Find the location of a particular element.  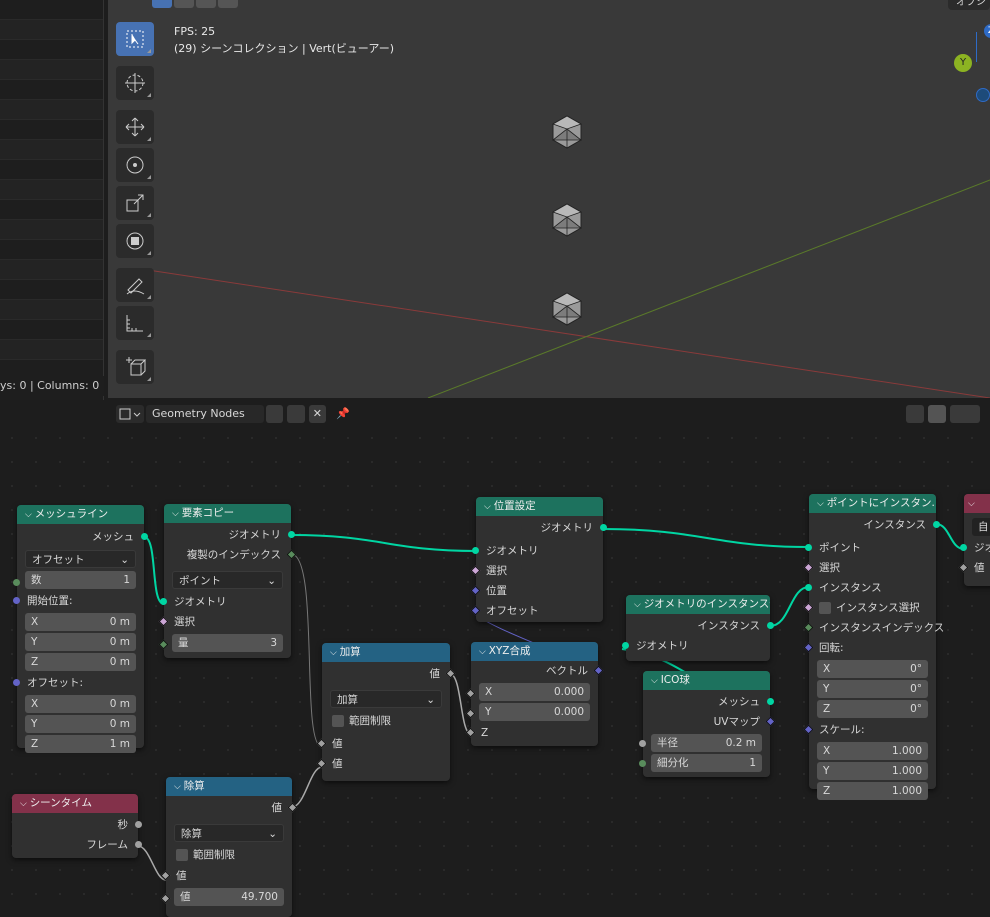

node-header: ICO球 is located at coordinates (706, 680).